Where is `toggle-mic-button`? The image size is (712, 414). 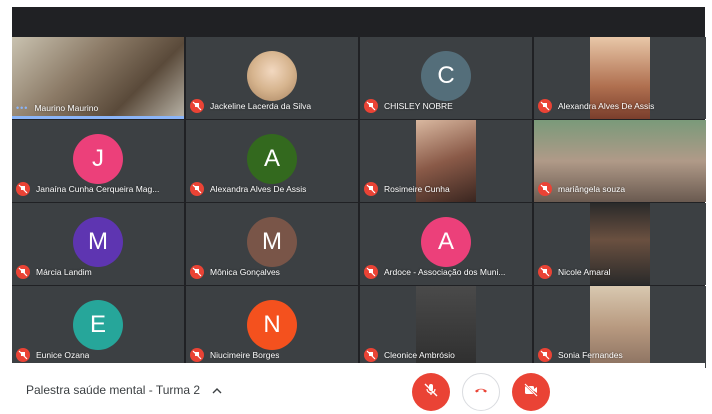
toggle-mic-button is located at coordinates (431, 392).